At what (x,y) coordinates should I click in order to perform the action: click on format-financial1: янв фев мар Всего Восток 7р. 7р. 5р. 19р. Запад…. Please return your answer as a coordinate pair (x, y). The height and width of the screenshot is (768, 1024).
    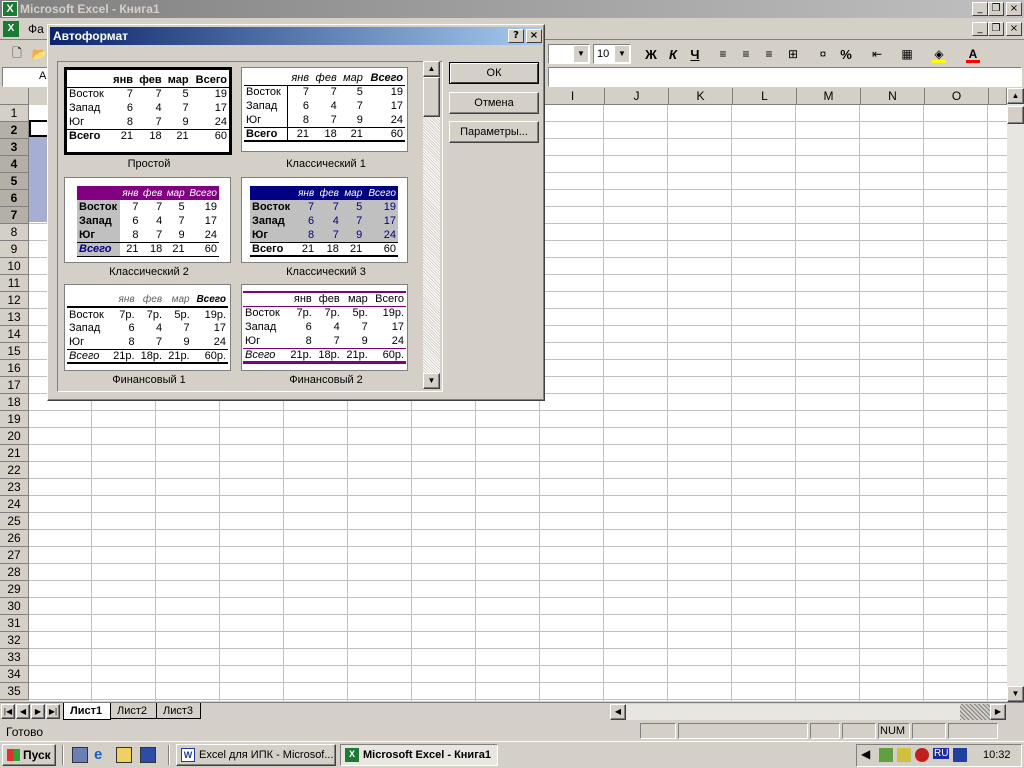
    Looking at the image, I should click on (147, 327).